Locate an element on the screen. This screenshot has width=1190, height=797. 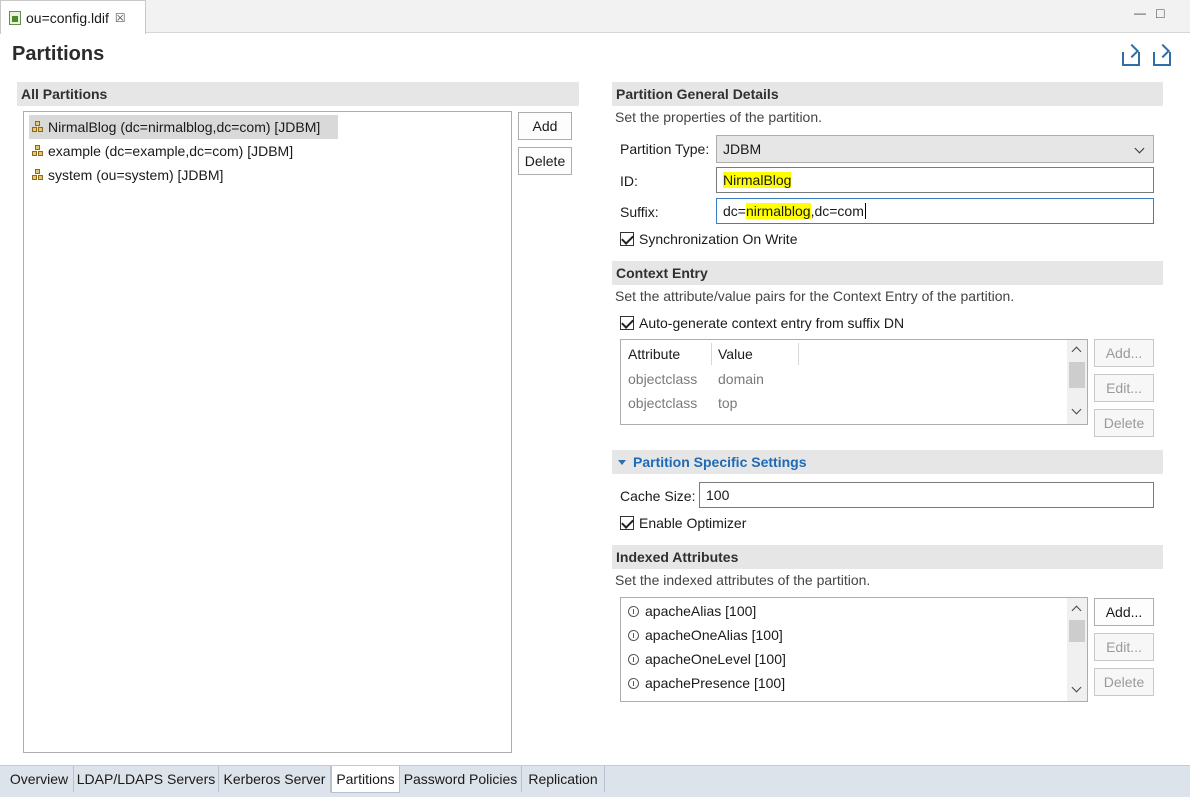
cache-size-field: 100 is located at coordinates (926, 495).